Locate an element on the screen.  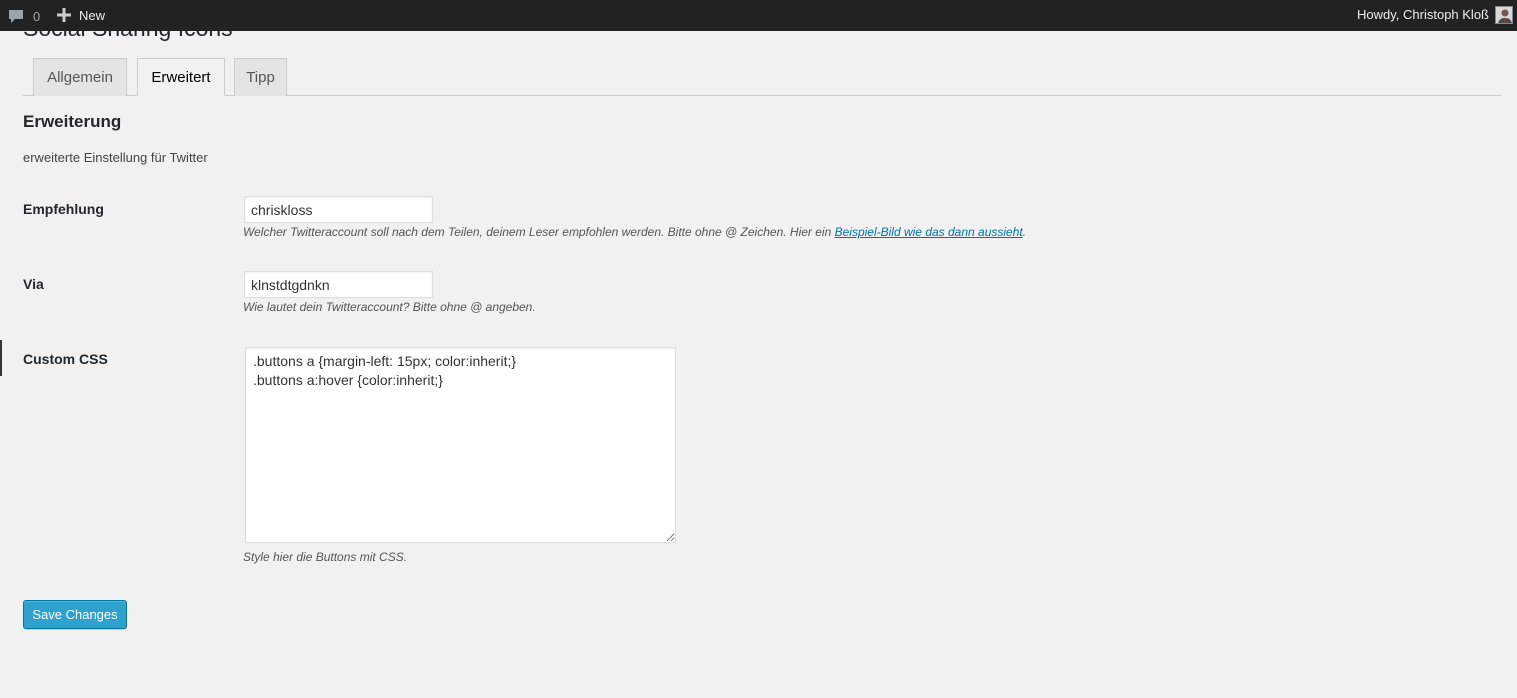
section-heading: Erweiterung is located at coordinates (72, 121).